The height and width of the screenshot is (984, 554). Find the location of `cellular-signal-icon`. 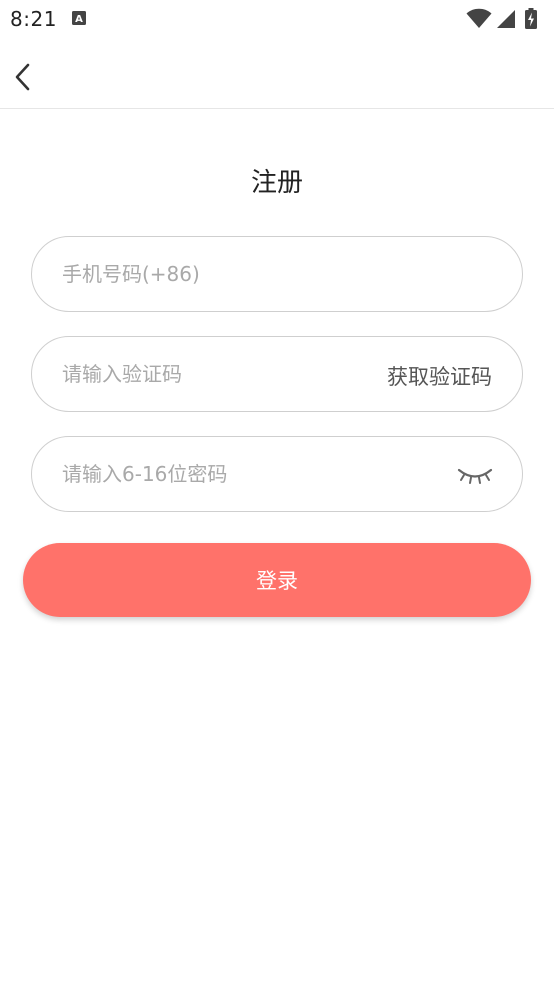

cellular-signal-icon is located at coordinates (506, 19).